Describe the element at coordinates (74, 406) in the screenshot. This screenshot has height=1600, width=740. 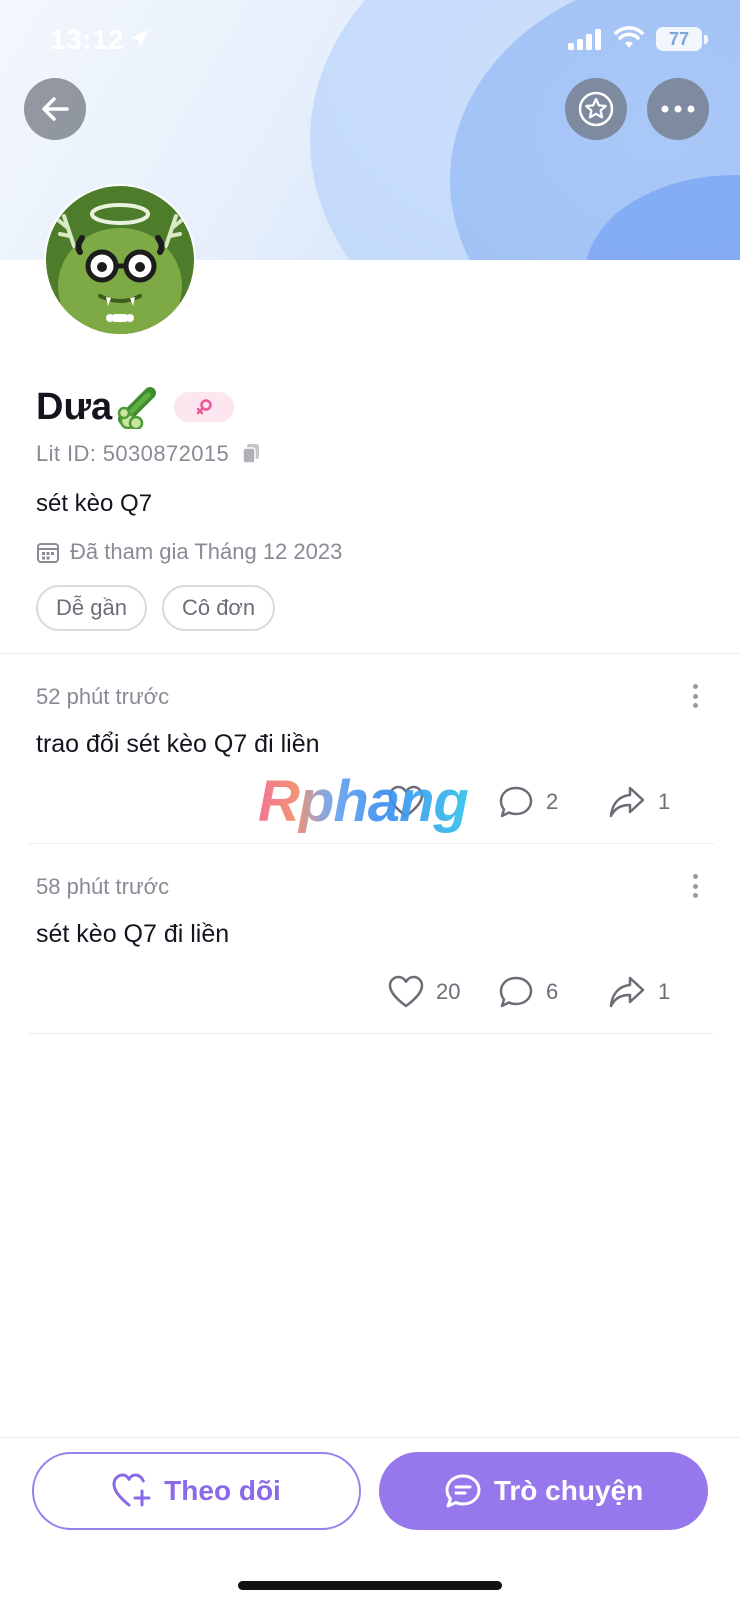
I see `profile-name: Dưa` at that location.